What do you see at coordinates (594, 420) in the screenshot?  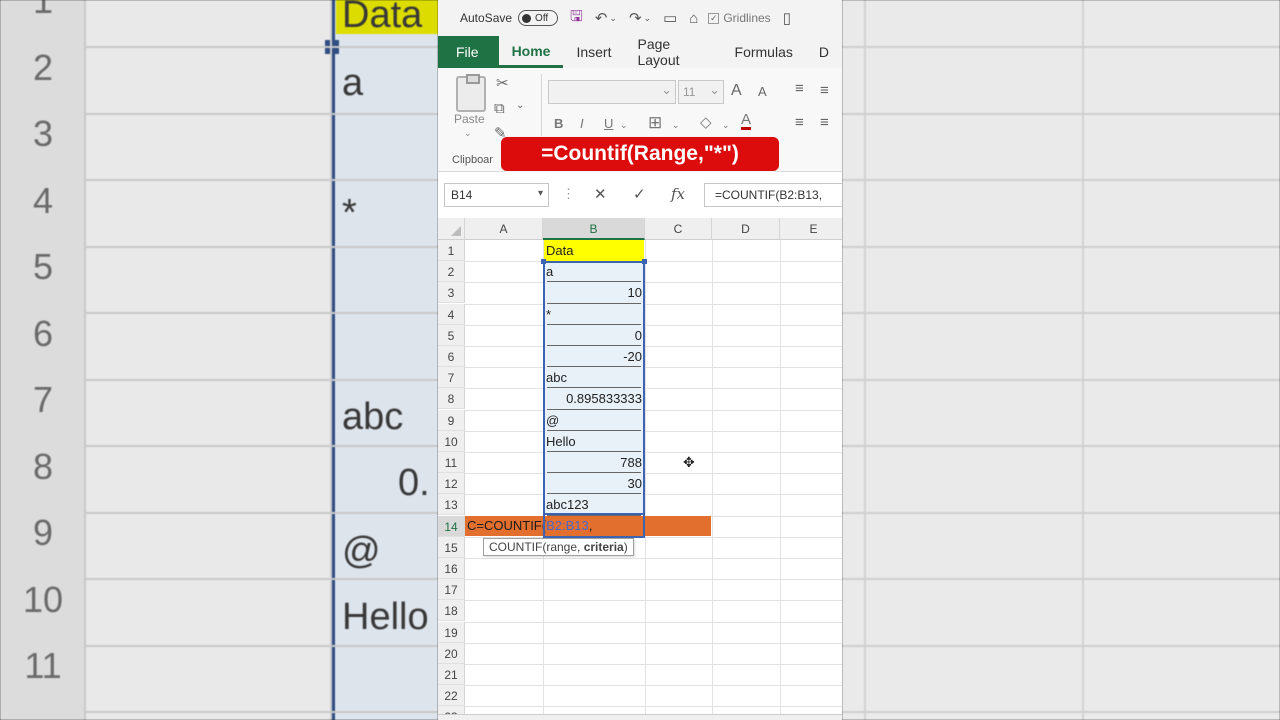 I see `cell-b9: @` at bounding box center [594, 420].